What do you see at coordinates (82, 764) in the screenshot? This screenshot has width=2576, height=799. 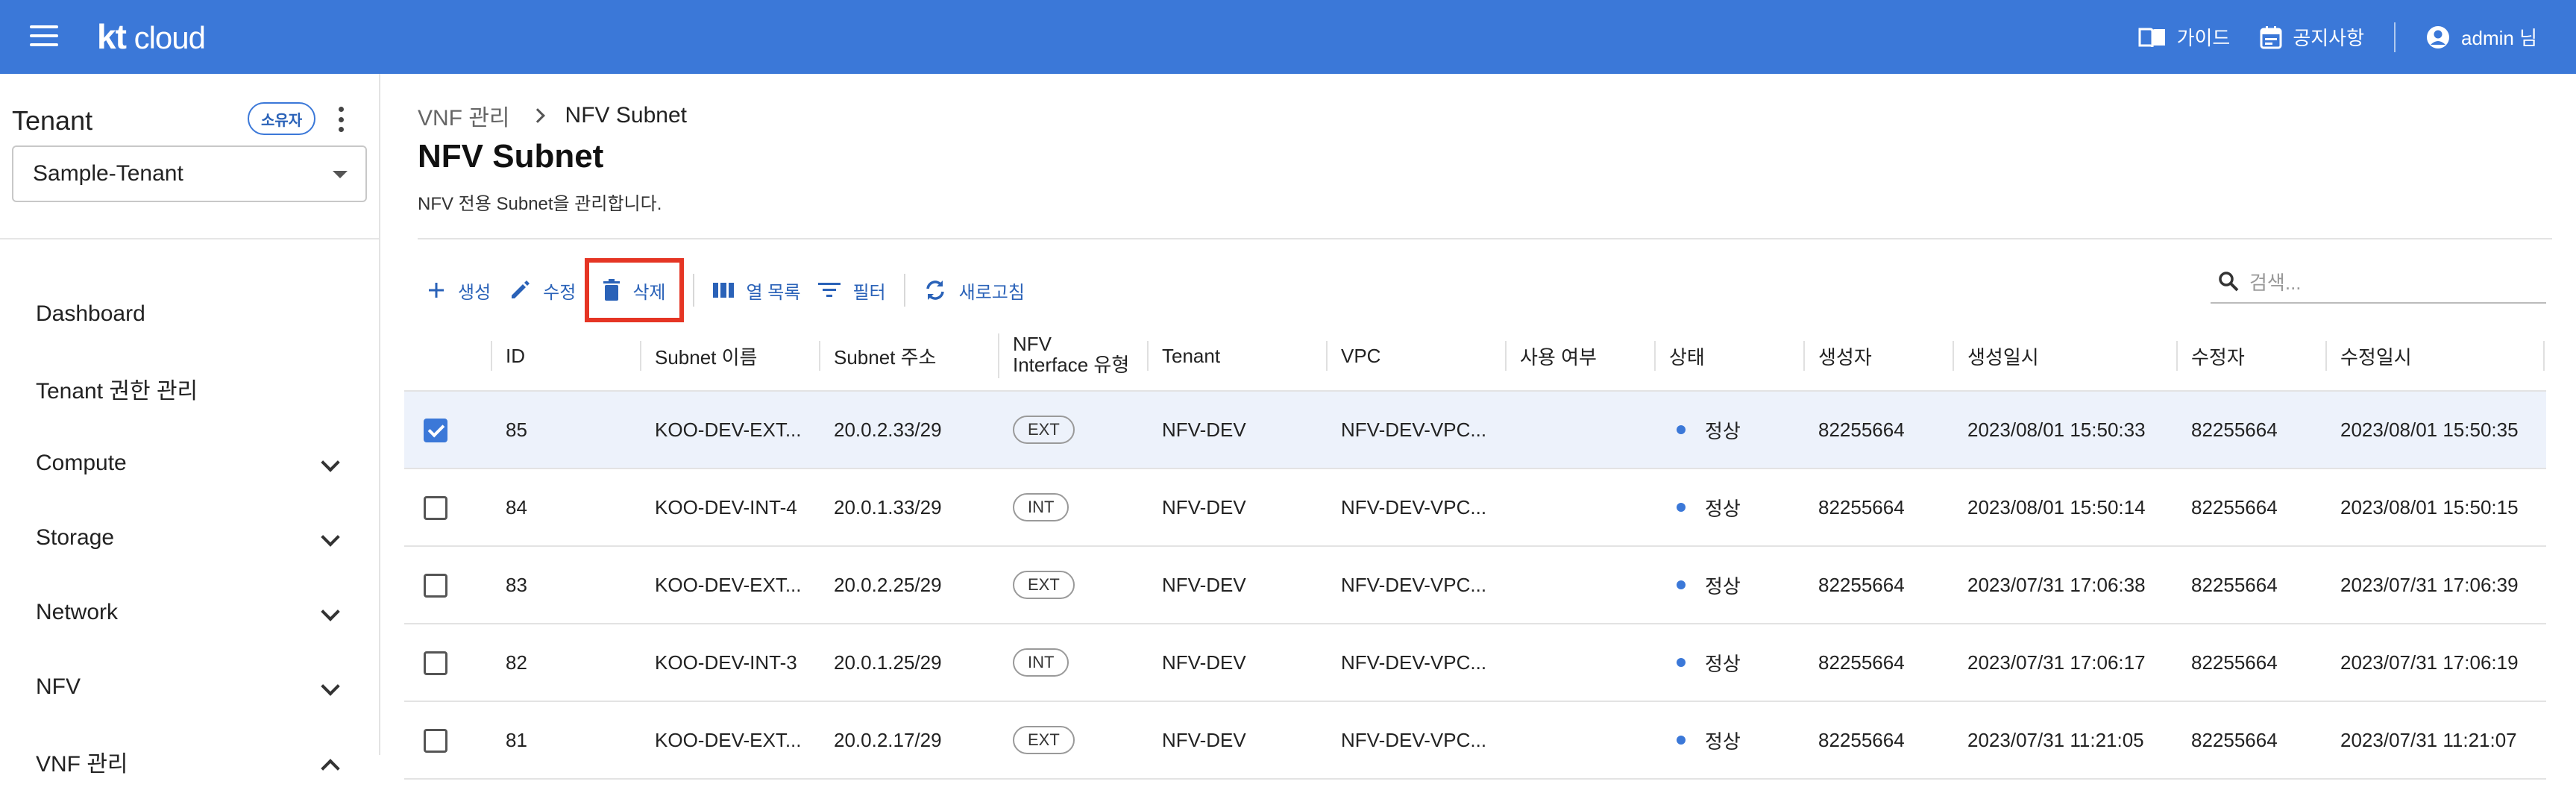 I see `sidebar-item-label: VNF 관리` at bounding box center [82, 764].